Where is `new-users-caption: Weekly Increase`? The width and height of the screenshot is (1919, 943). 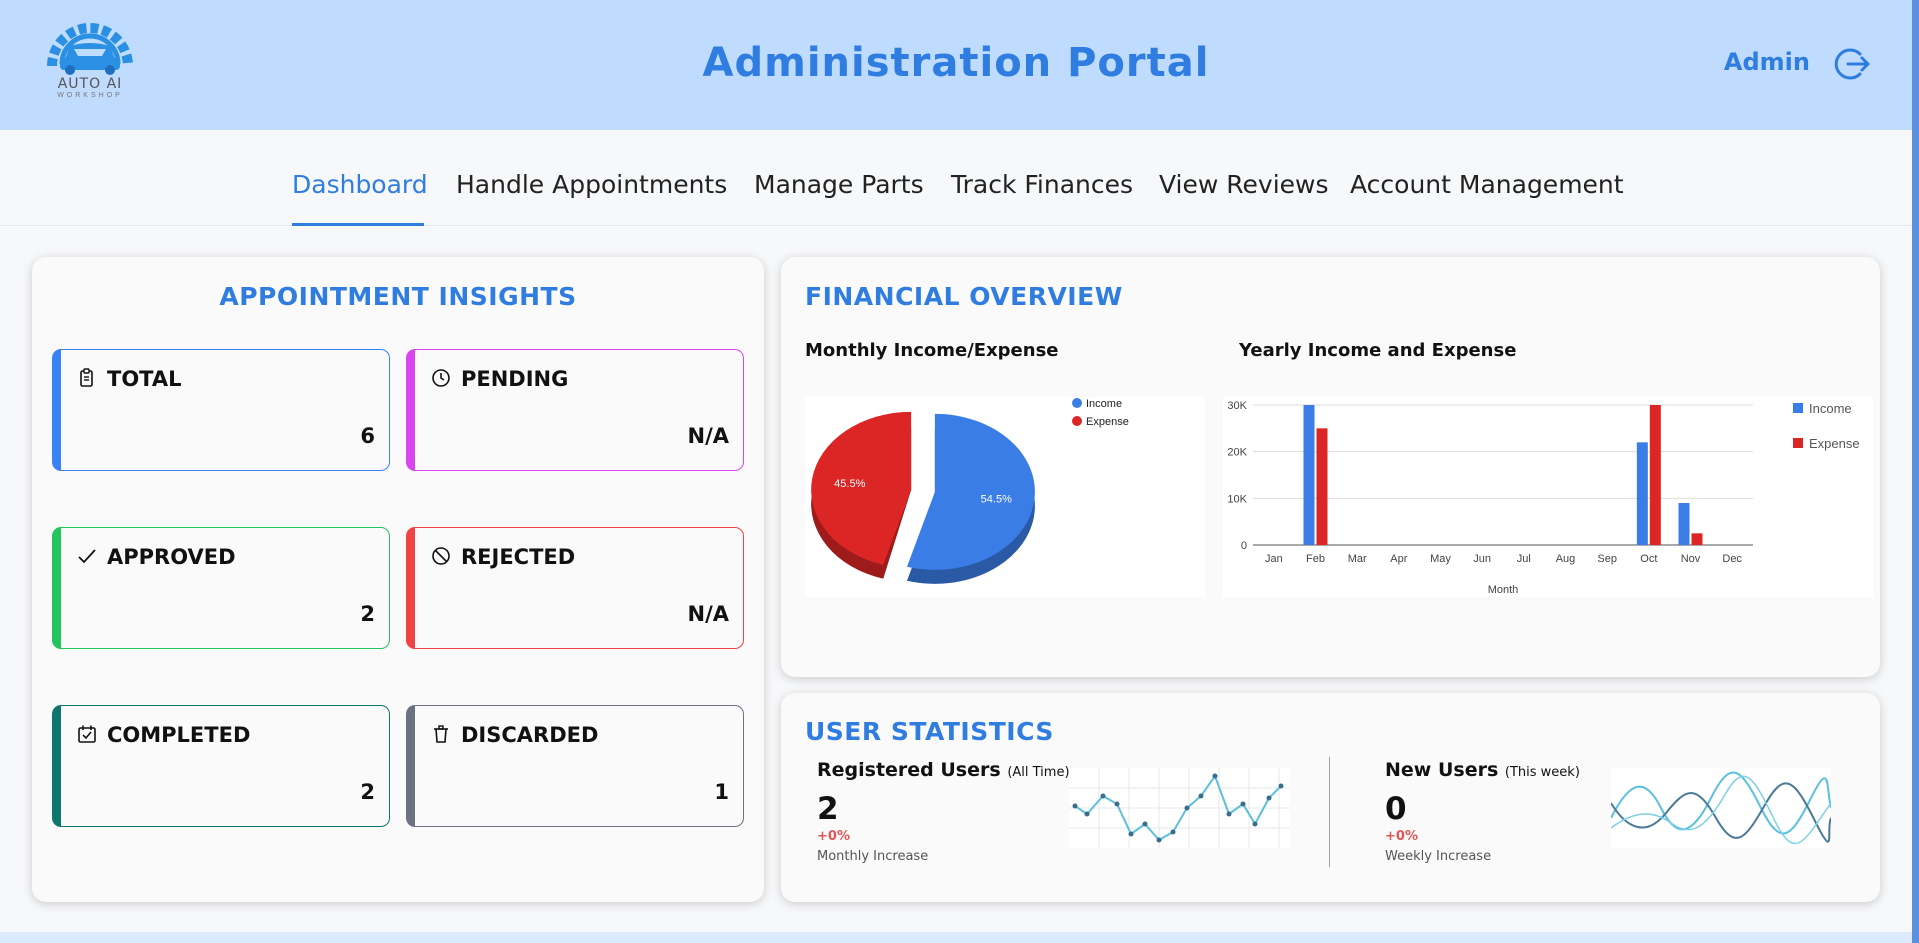
new-users-caption: Weekly Increase is located at coordinates (1438, 856).